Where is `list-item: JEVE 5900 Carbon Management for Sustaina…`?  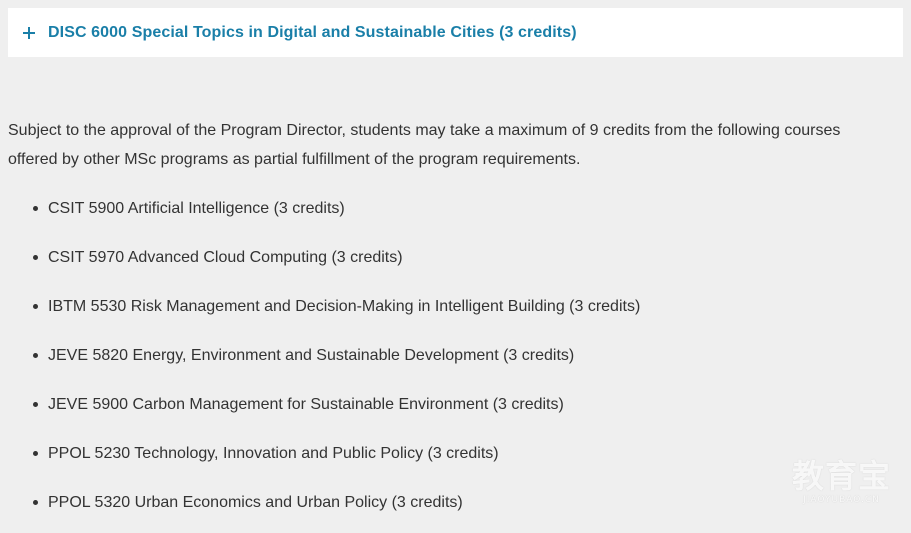 list-item: JEVE 5900 Carbon Management for Sustaina… is located at coordinates (448, 405).